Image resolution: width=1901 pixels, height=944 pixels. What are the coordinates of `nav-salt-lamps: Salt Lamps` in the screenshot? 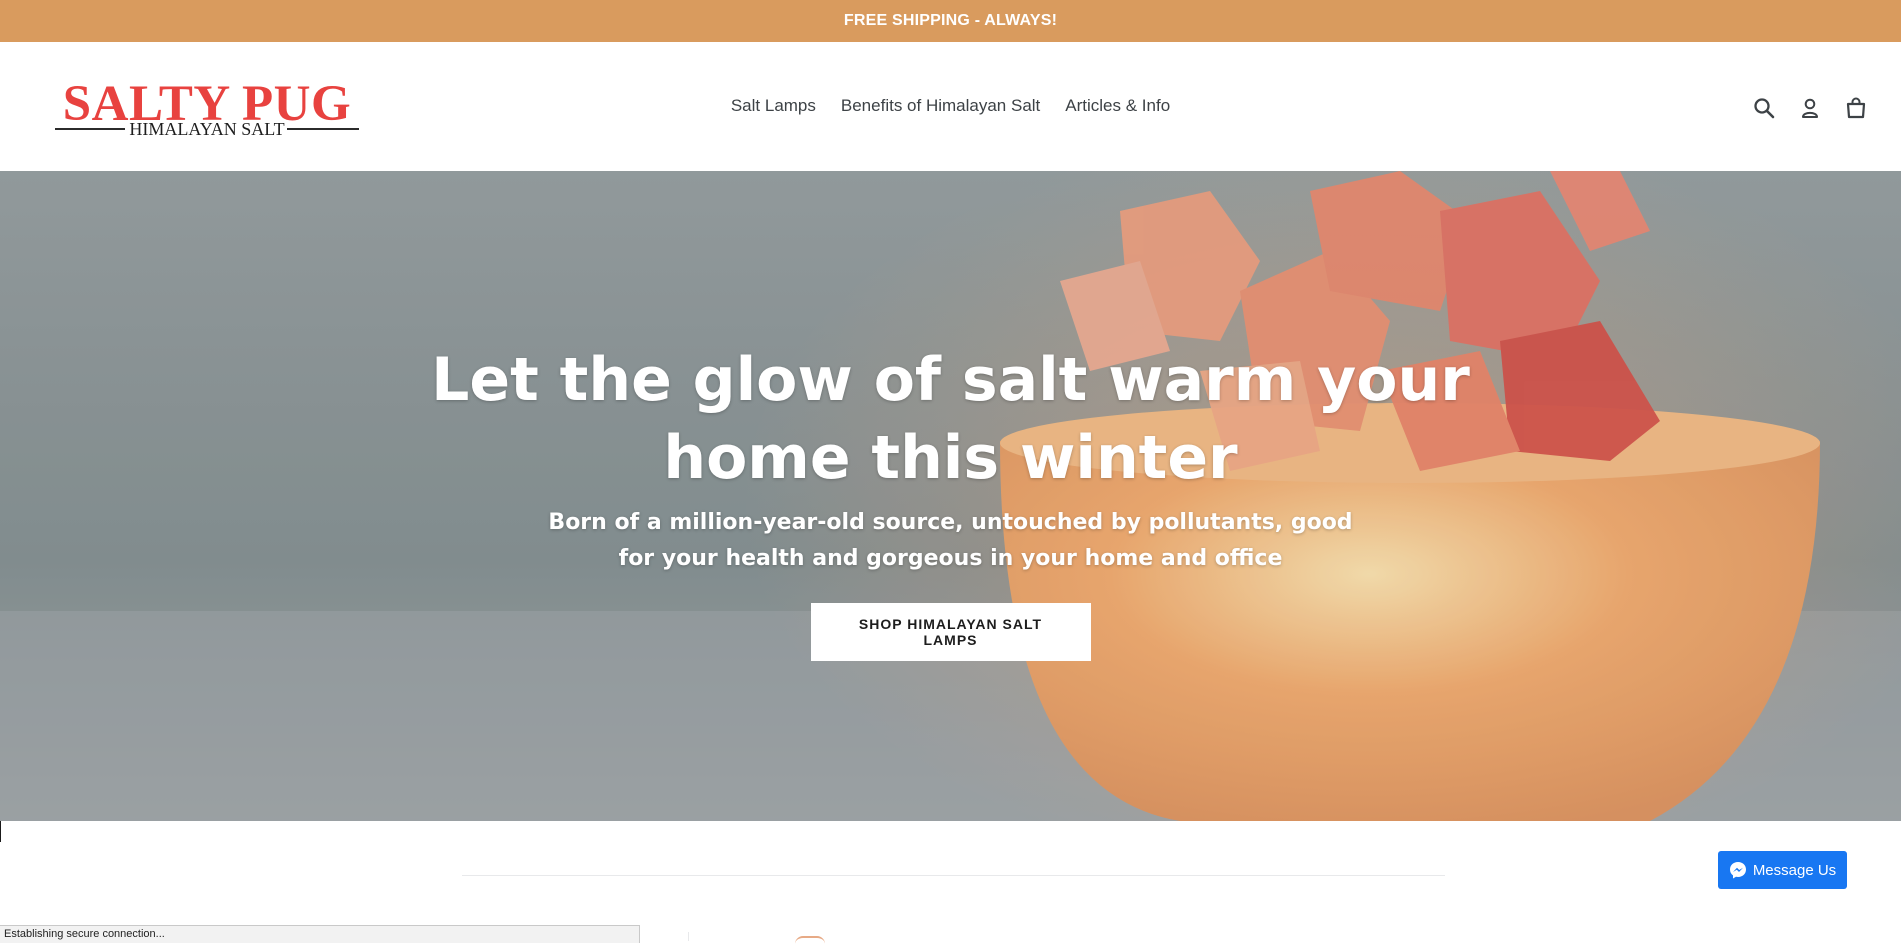 It's located at (773, 106).